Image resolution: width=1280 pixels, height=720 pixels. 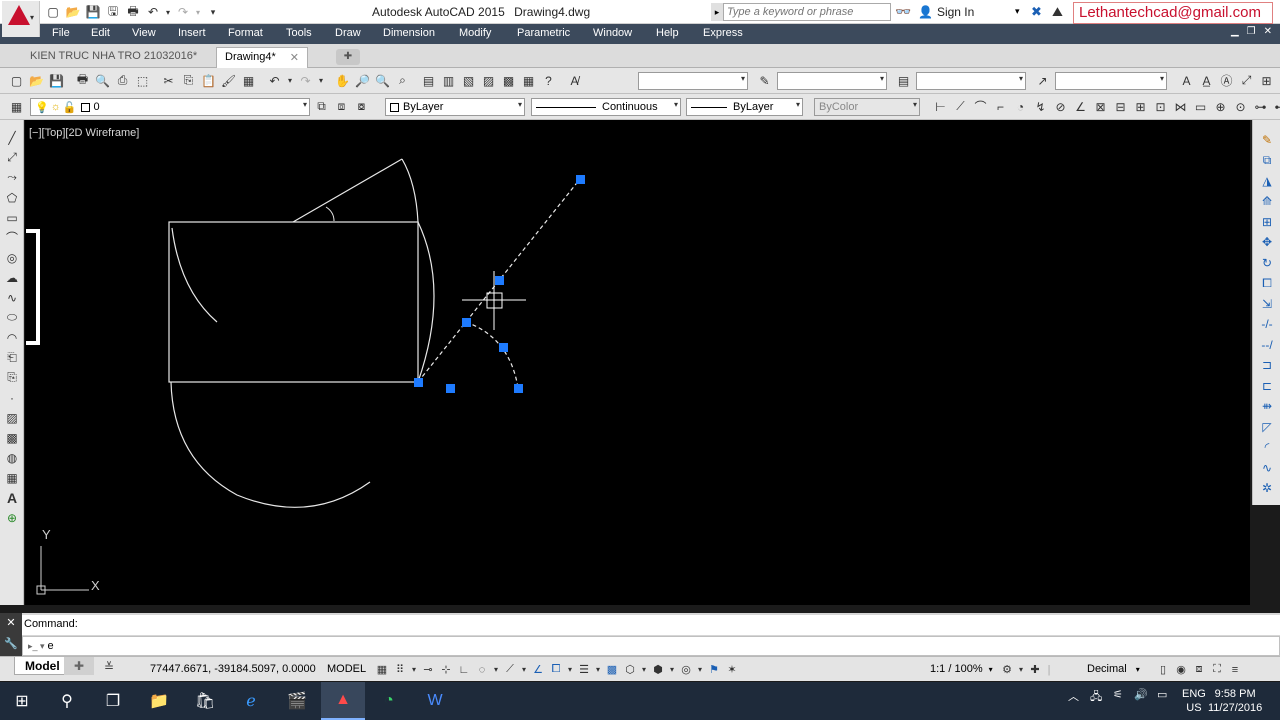 I want to click on layer-properties-icon: ▦, so click(x=16, y=106).